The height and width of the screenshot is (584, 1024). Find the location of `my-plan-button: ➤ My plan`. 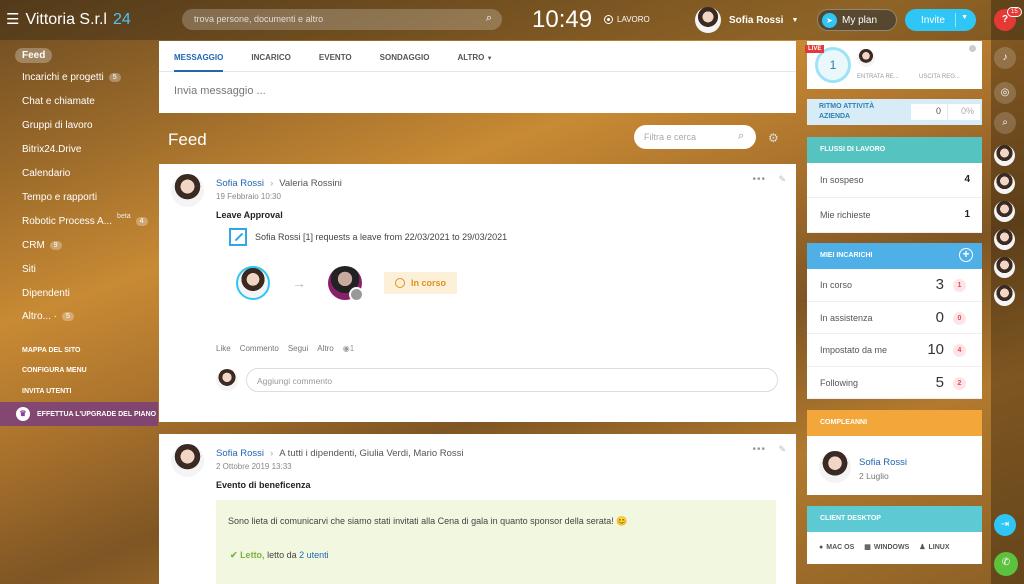

my-plan-button: ➤ My plan is located at coordinates (857, 20).